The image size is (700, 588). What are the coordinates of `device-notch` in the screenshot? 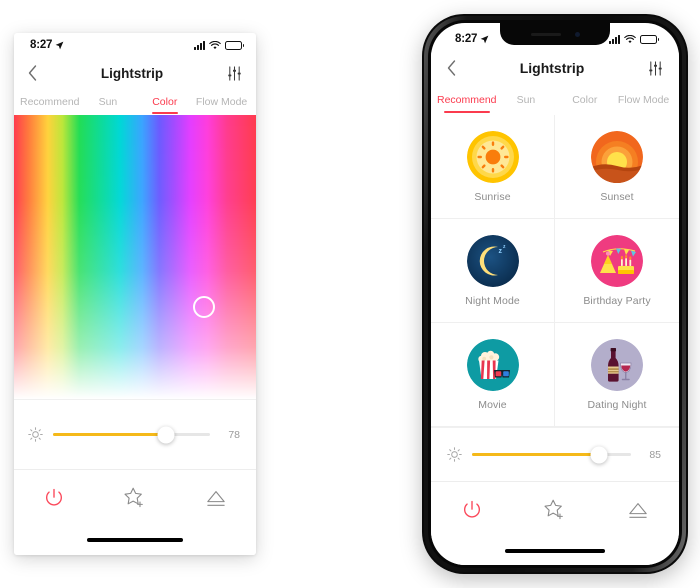 It's located at (555, 34).